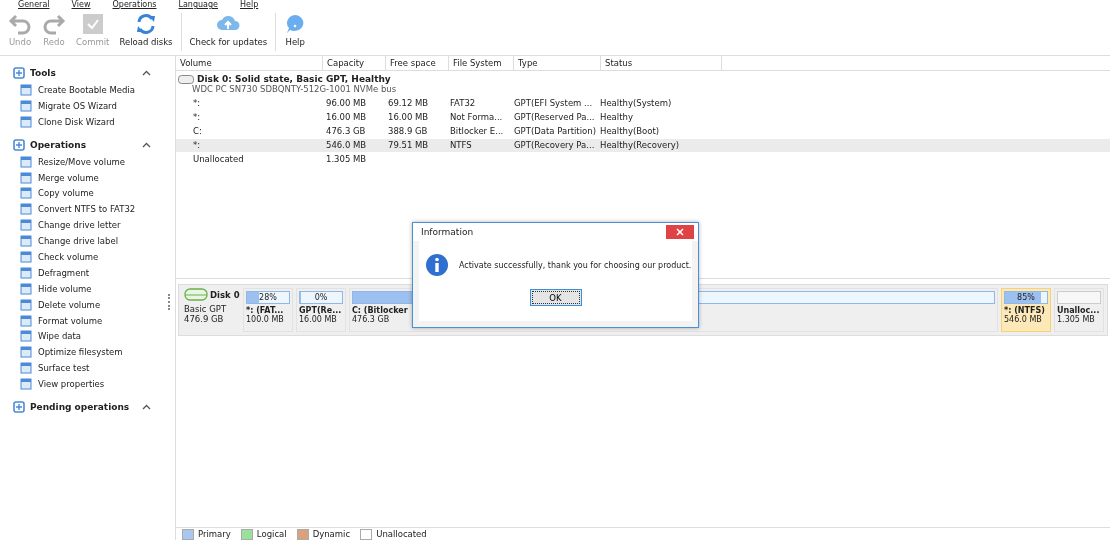 This screenshot has width=1110, height=540. I want to click on section-header: Operations, so click(87, 144).